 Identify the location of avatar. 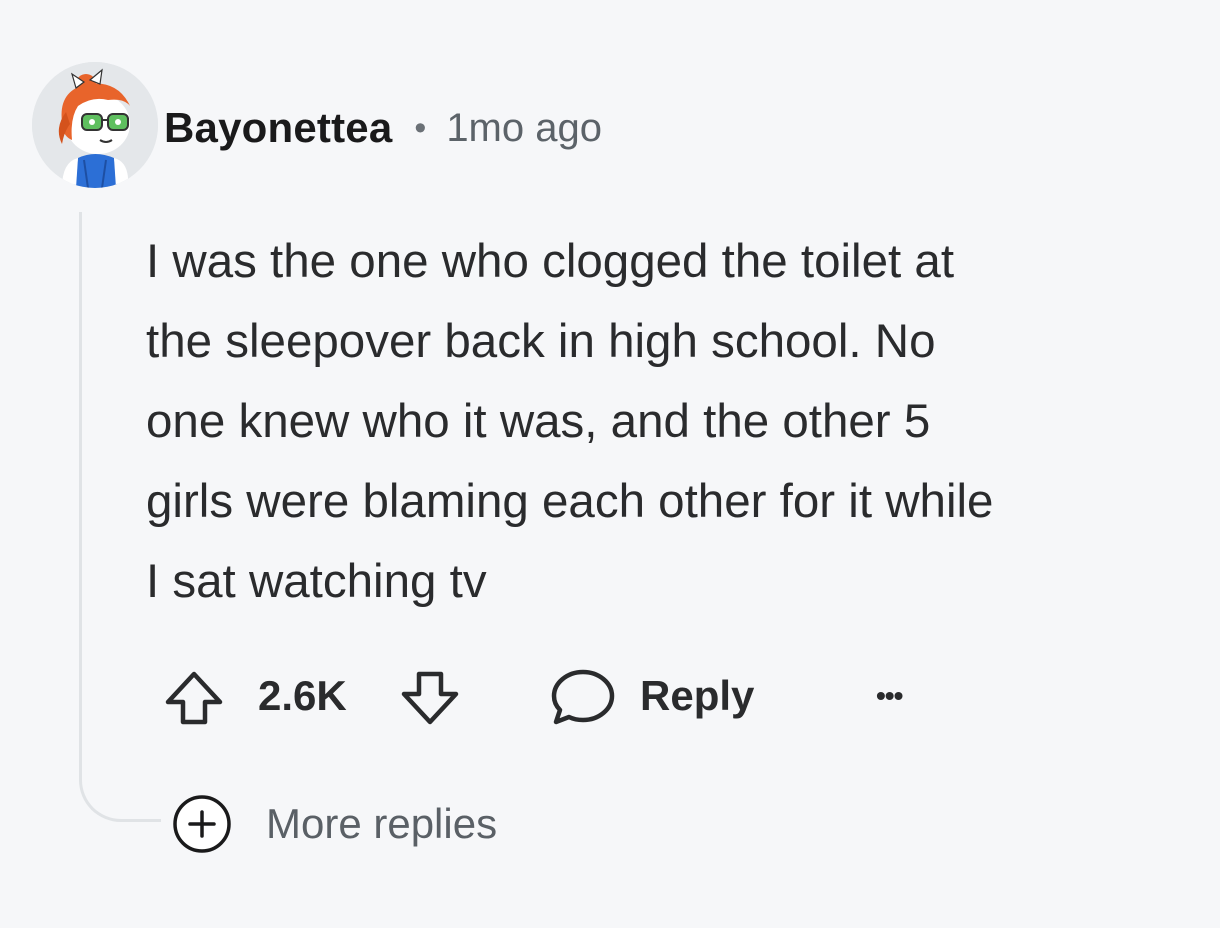
(95, 125).